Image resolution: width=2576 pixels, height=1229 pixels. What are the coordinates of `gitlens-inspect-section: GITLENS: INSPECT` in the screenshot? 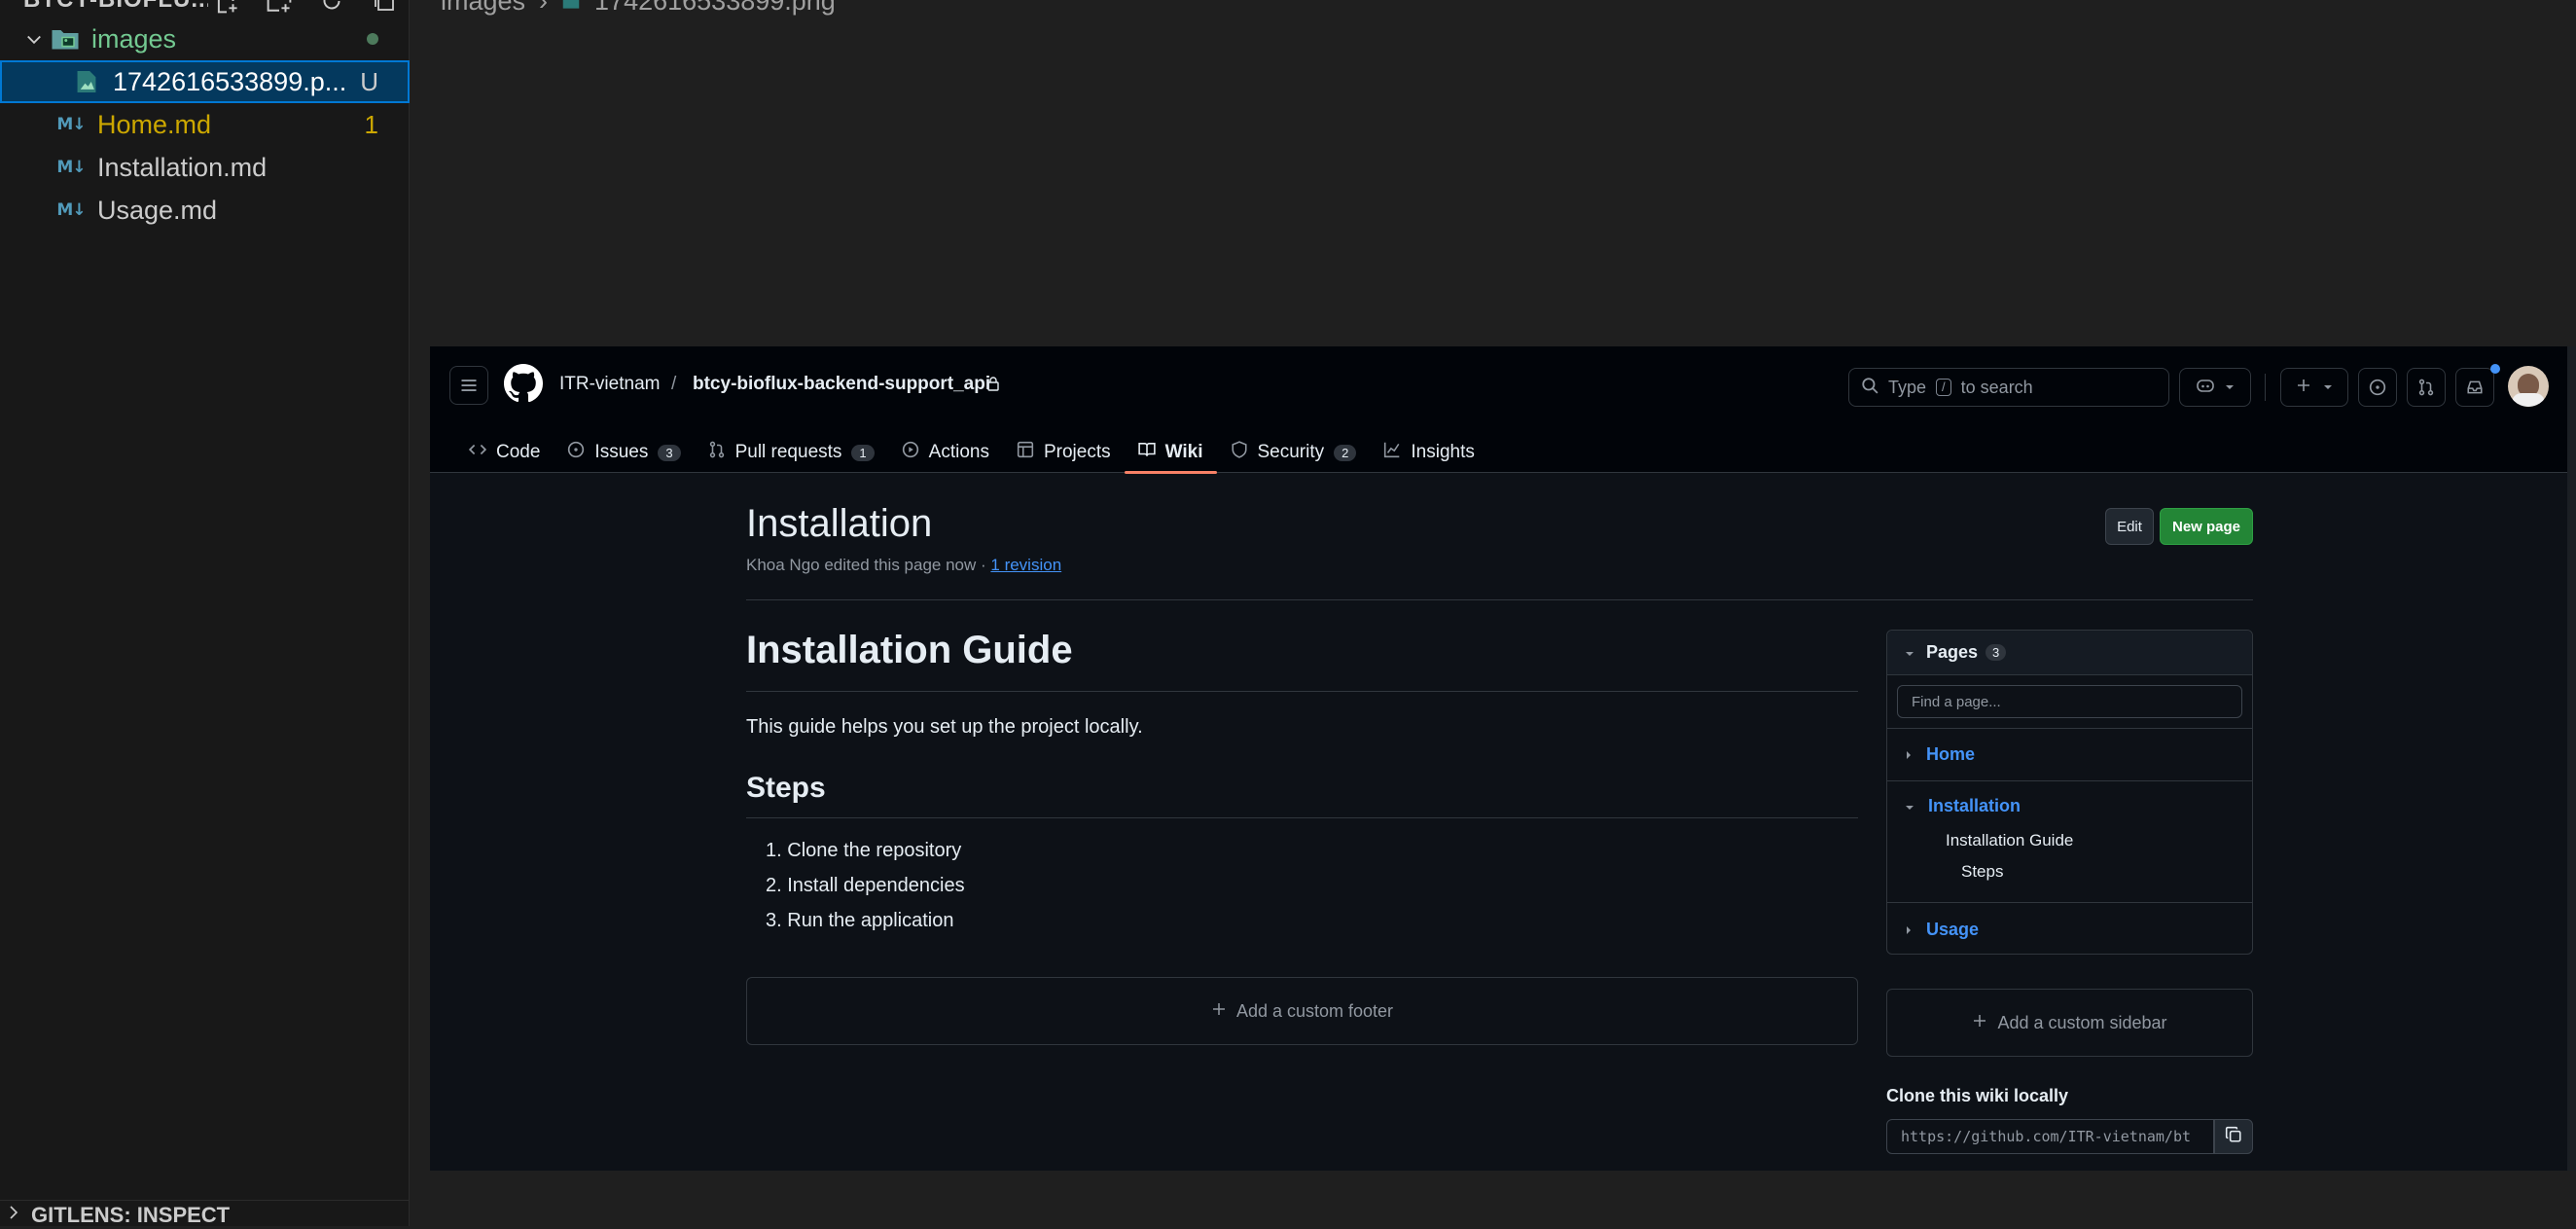 It's located at (205, 1214).